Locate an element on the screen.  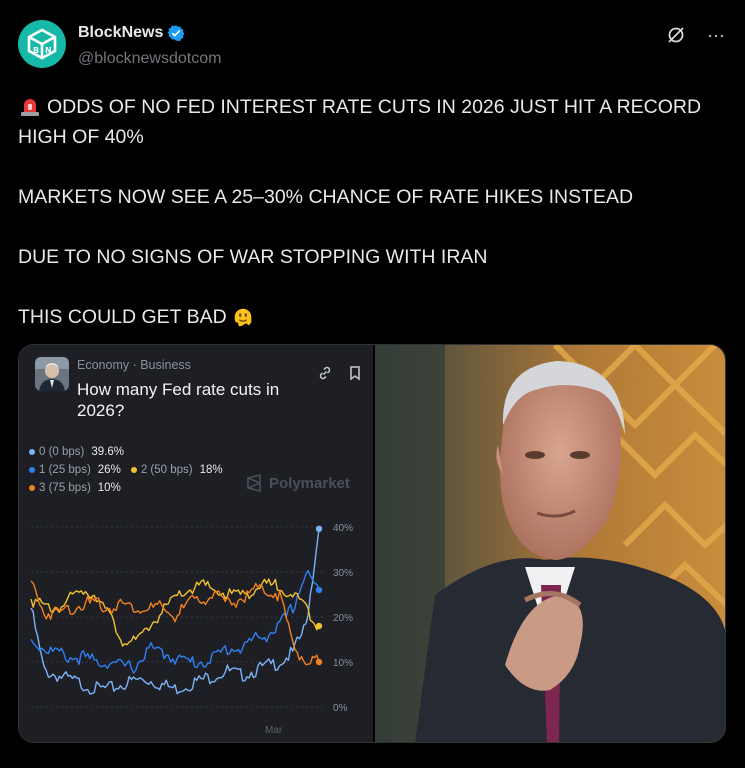
legend-value: 10% is located at coordinates (109, 488).